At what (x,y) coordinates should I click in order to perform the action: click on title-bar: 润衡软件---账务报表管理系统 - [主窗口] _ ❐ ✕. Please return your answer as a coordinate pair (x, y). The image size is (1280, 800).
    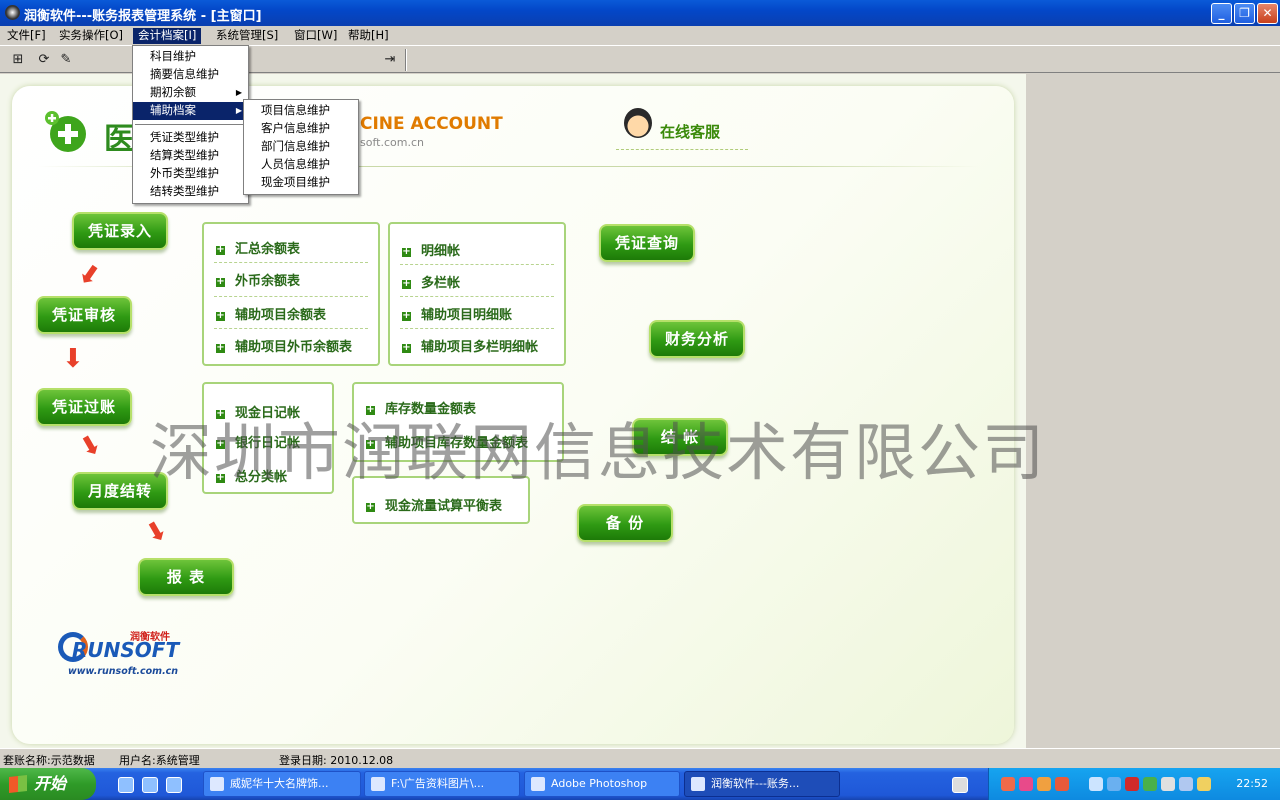
    Looking at the image, I should click on (640, 13).